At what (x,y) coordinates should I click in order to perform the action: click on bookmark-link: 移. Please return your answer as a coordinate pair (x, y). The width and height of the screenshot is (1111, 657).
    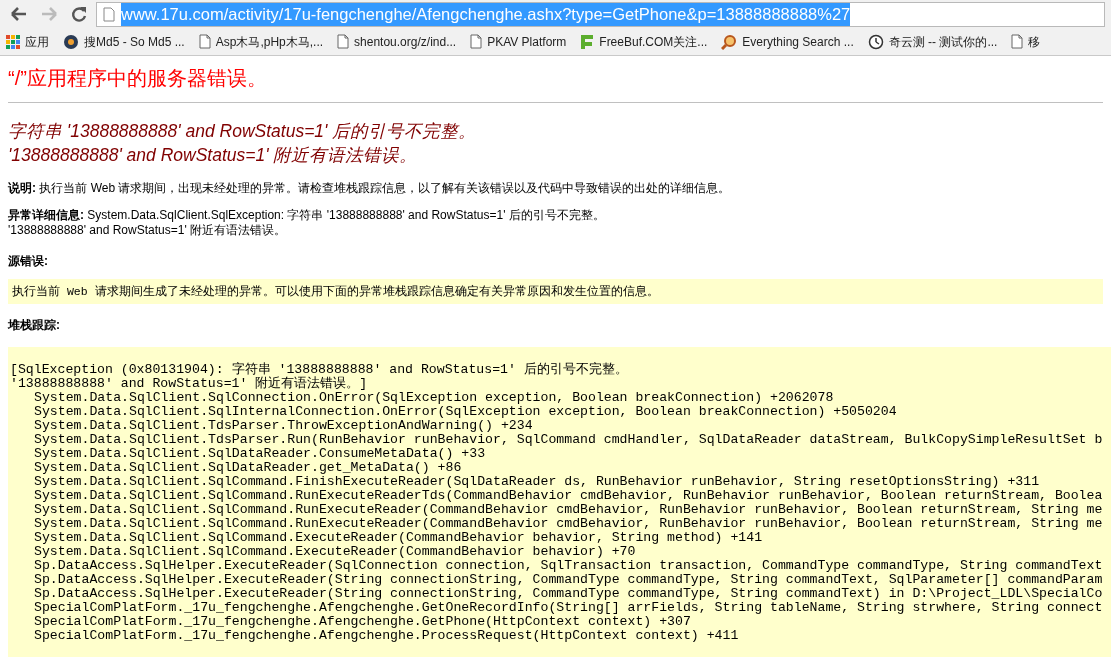
    Looking at the image, I should click on (1026, 41).